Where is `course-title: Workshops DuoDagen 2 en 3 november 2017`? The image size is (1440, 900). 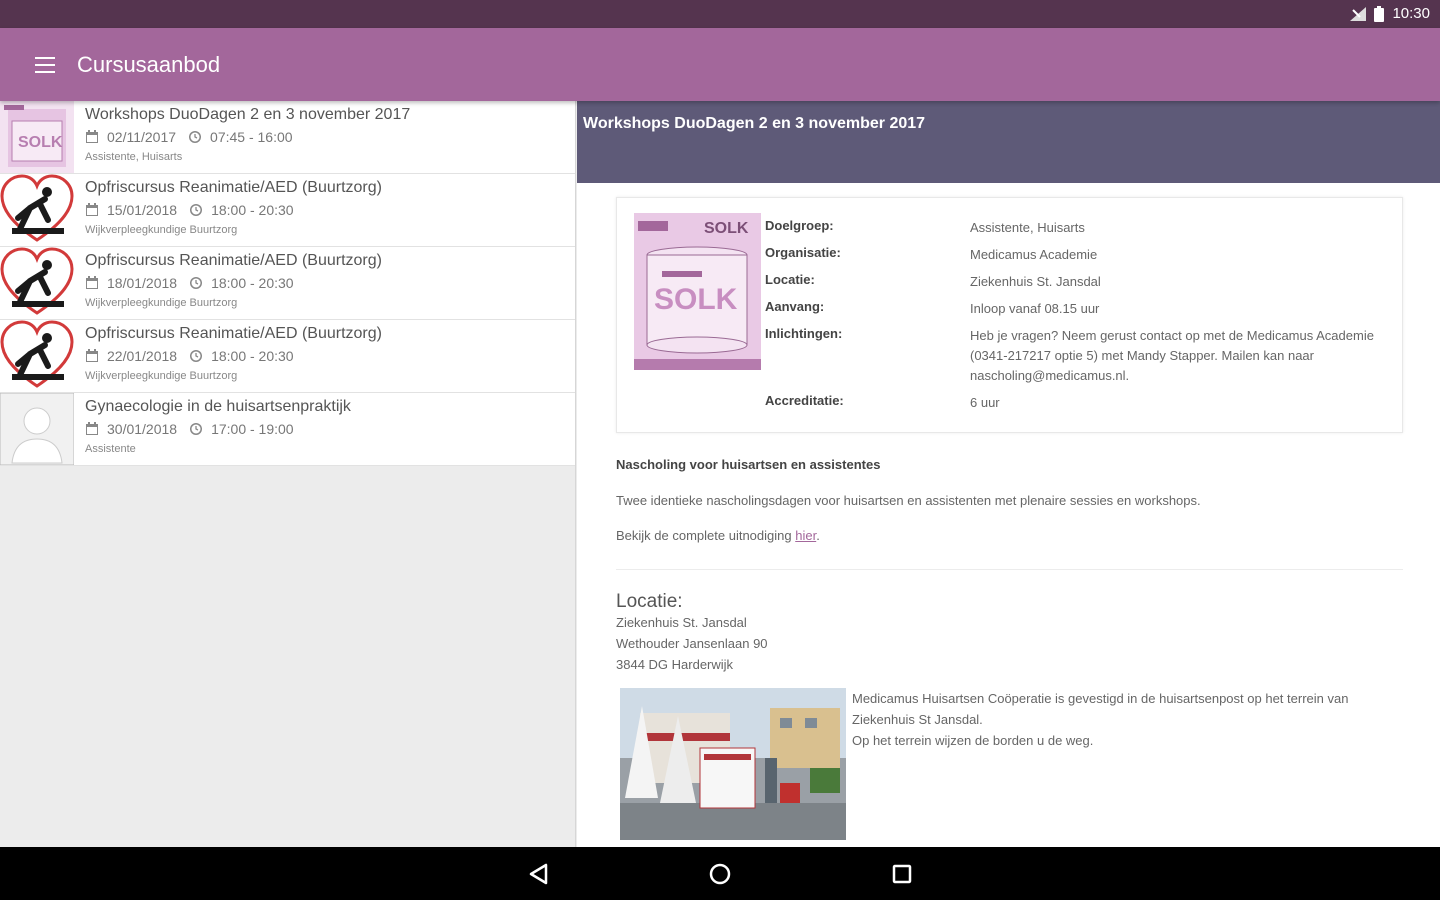 course-title: Workshops DuoDagen 2 en 3 november 2017 is located at coordinates (248, 114).